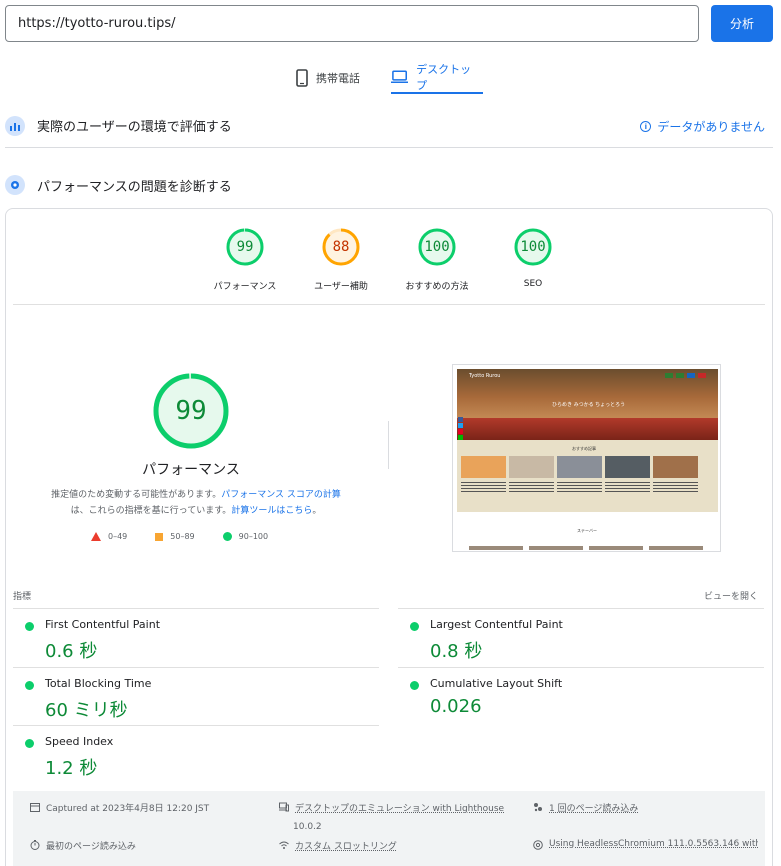 This screenshot has height=866, width=781. Describe the element at coordinates (302, 78) in the screenshot. I see `phone-icon` at that location.